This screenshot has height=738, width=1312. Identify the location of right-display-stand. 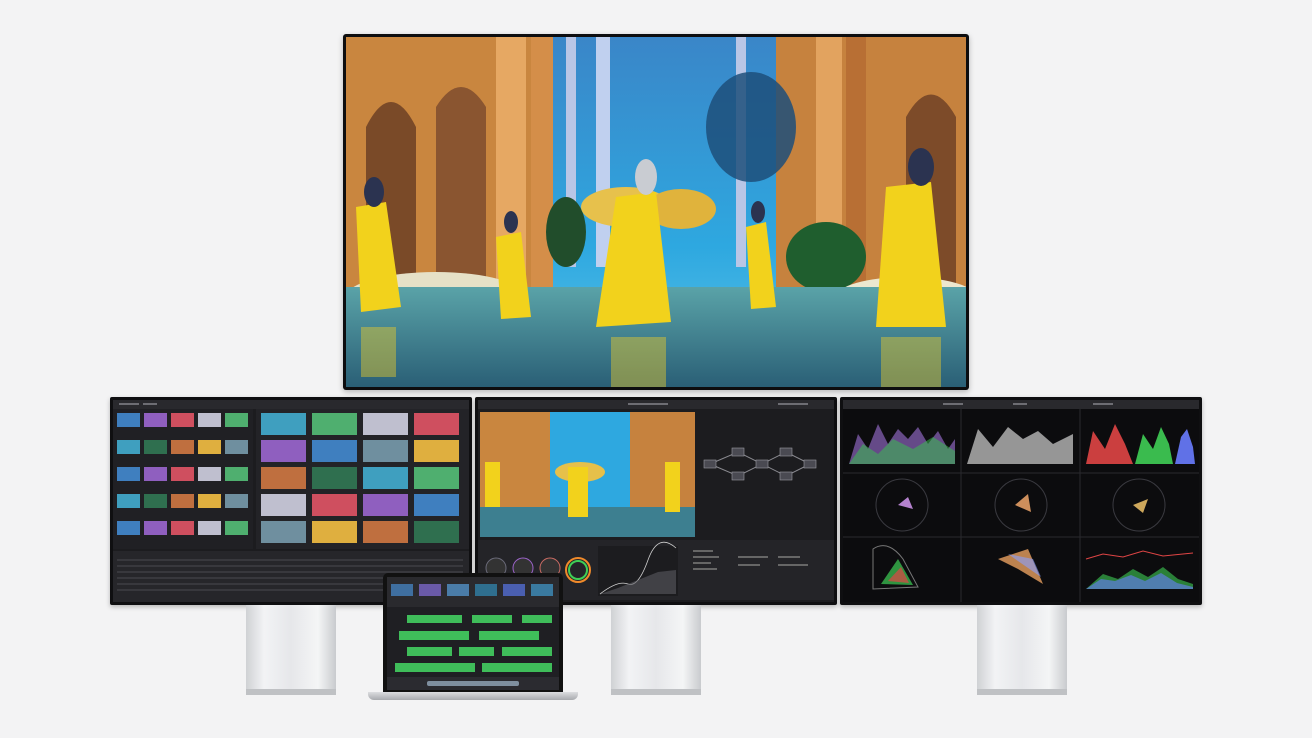
(1022, 647).